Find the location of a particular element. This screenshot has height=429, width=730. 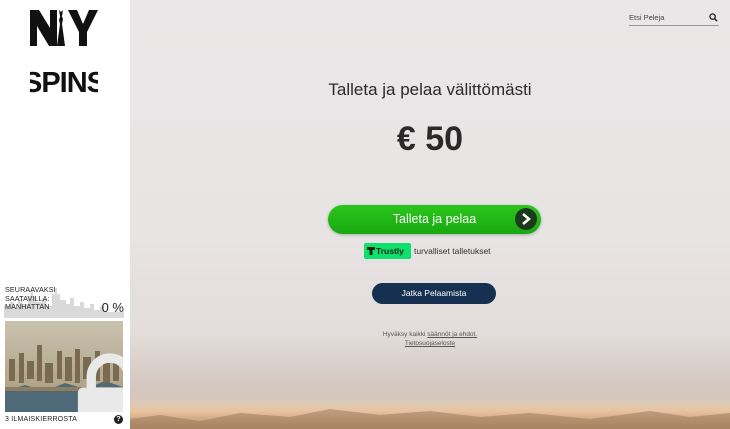

terms-link: säännöt ja ehdot. is located at coordinates (452, 334).